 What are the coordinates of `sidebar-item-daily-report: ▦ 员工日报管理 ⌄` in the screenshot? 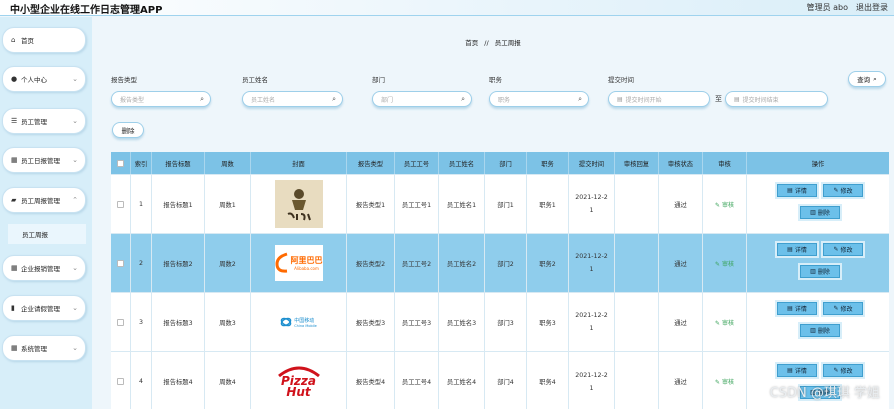 It's located at (44, 160).